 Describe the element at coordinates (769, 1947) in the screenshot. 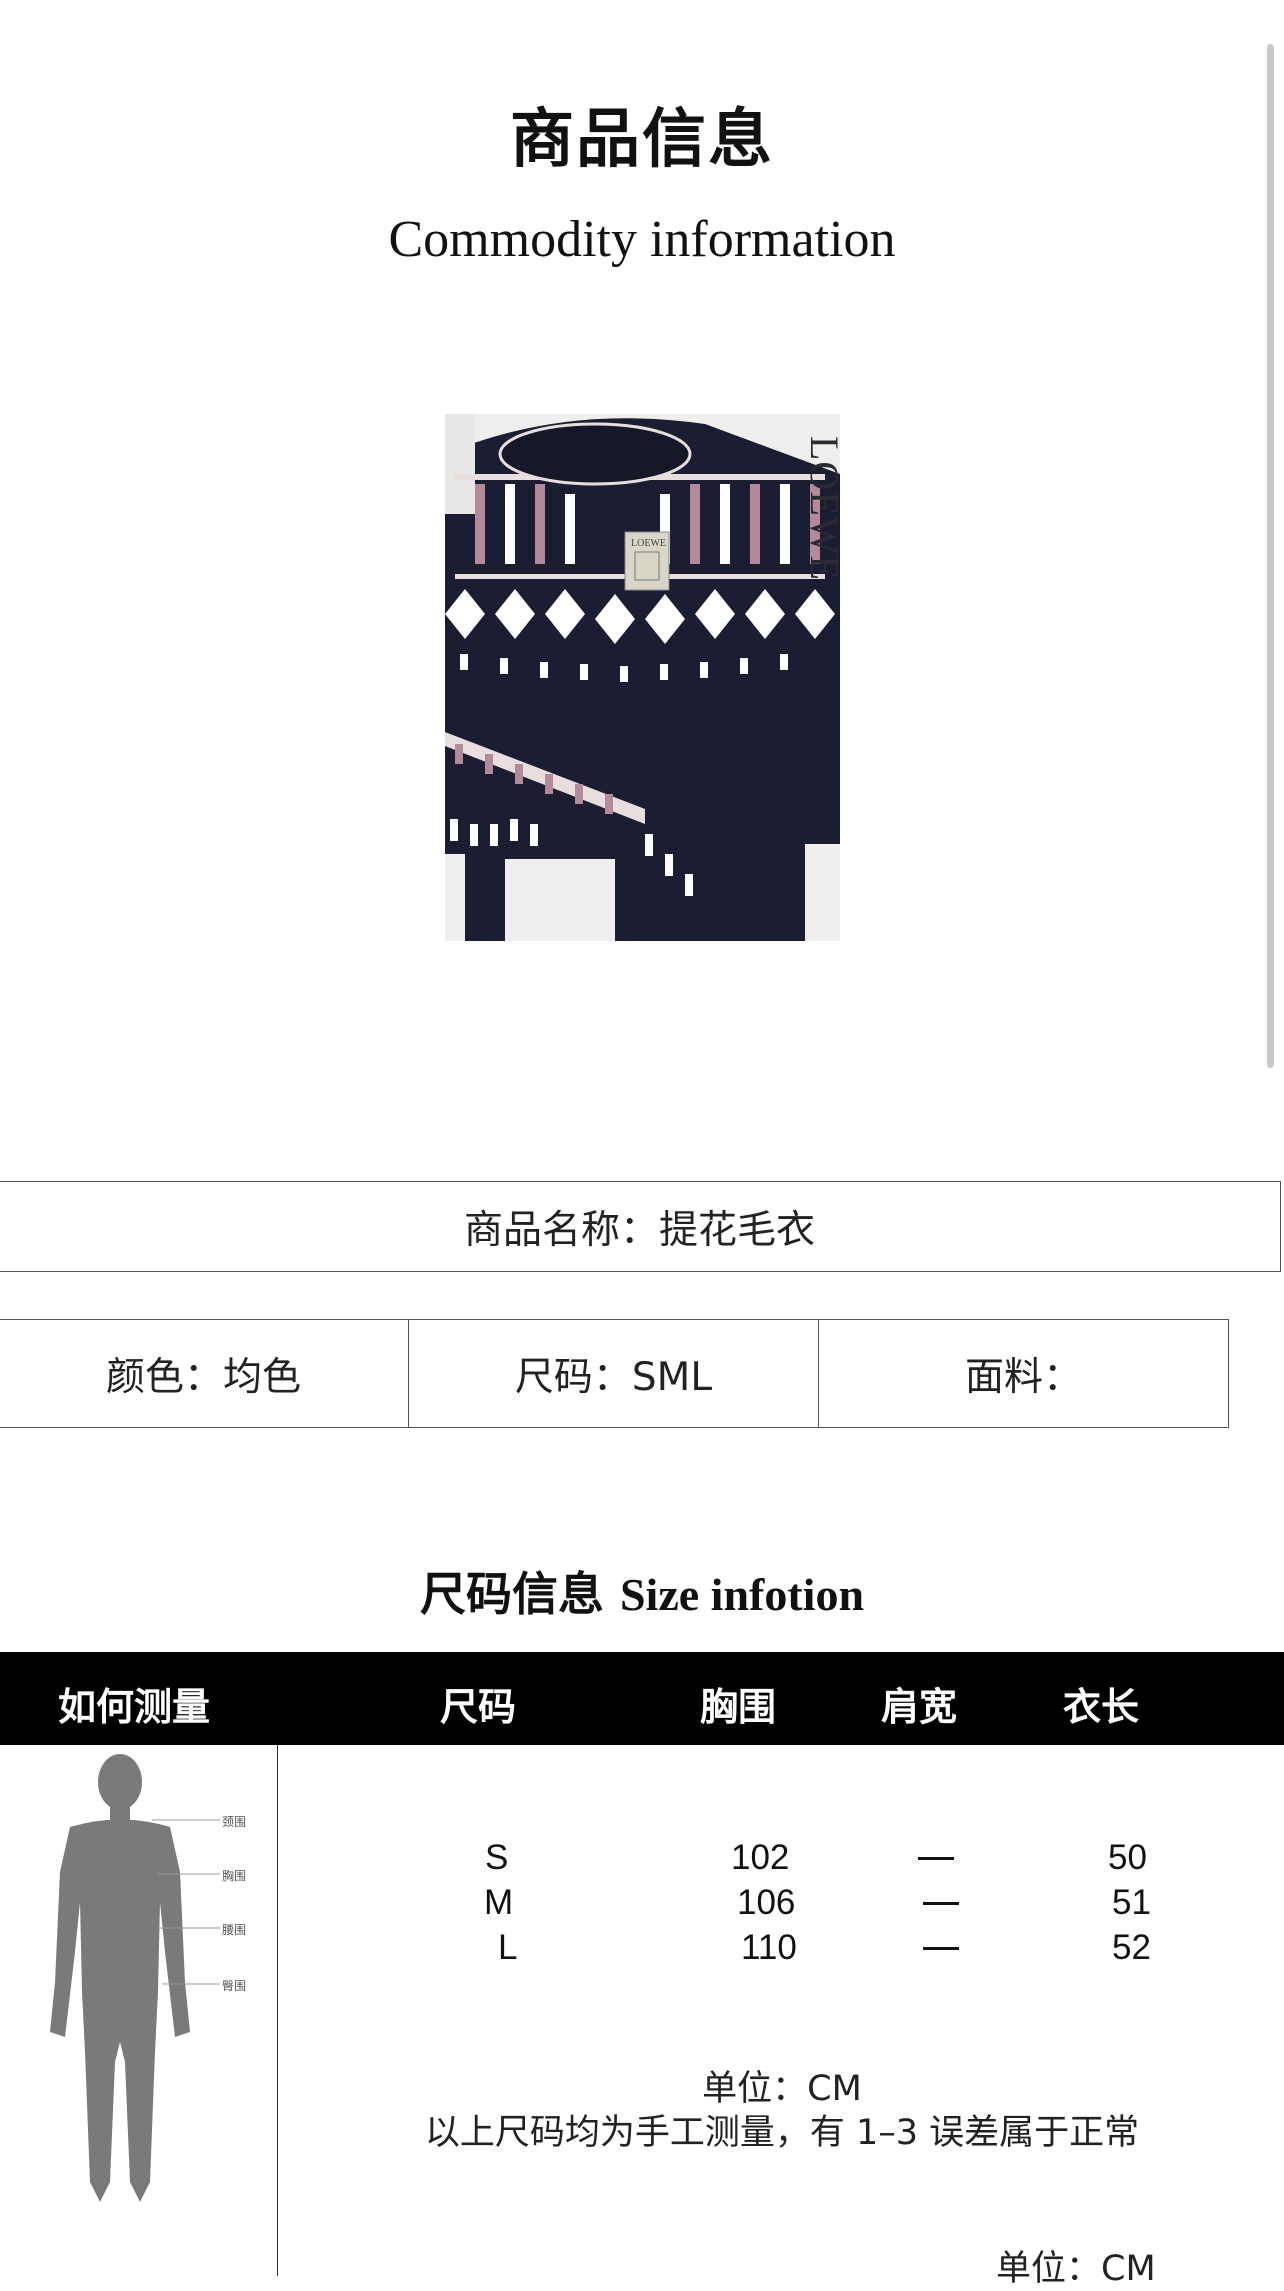

I see `chest-value: 110` at that location.